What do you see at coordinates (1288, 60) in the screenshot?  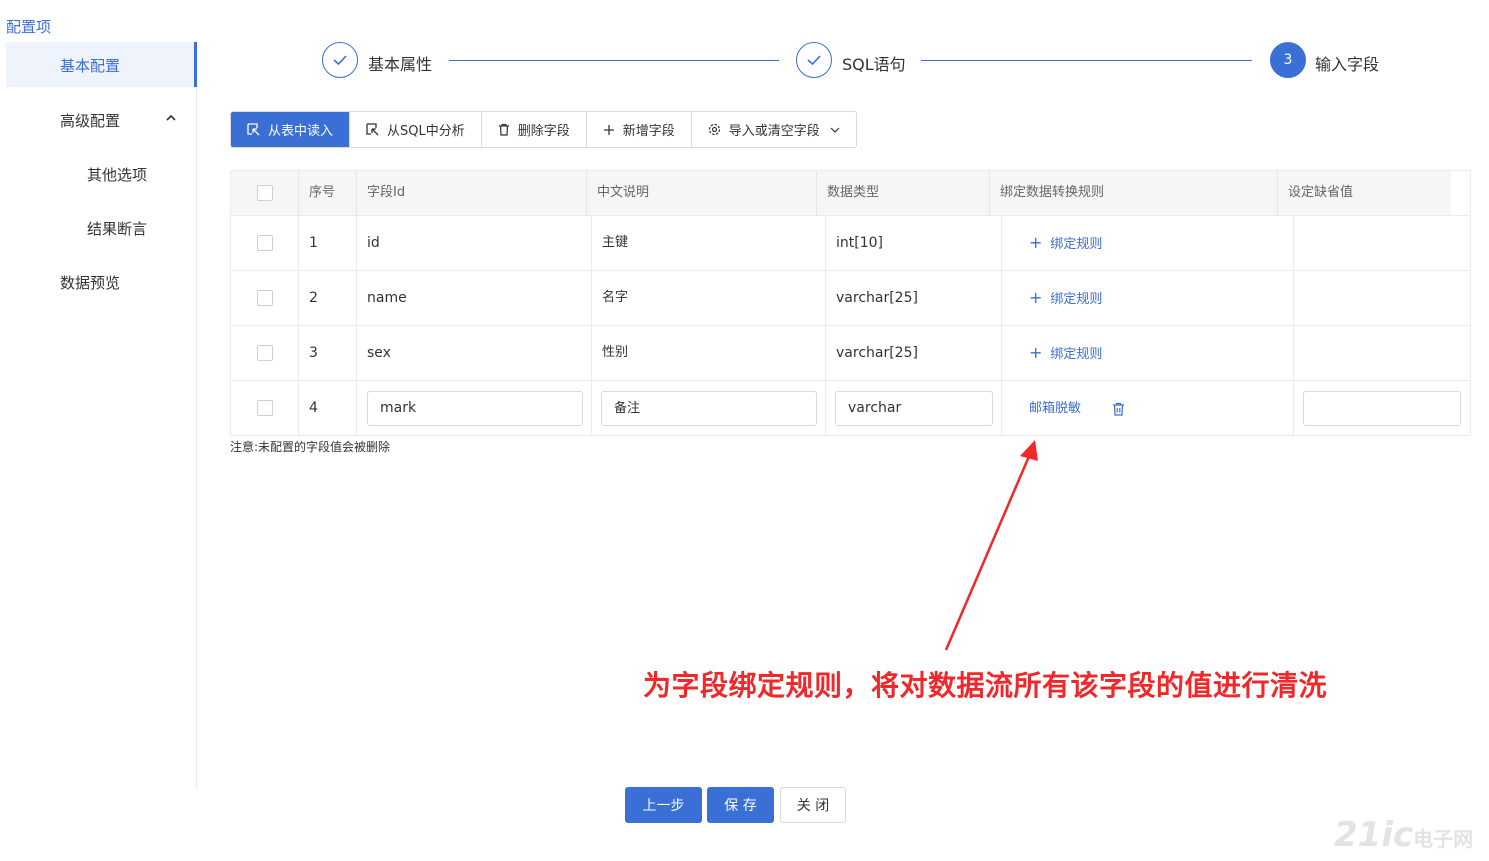 I see `step-3-circle: 3` at bounding box center [1288, 60].